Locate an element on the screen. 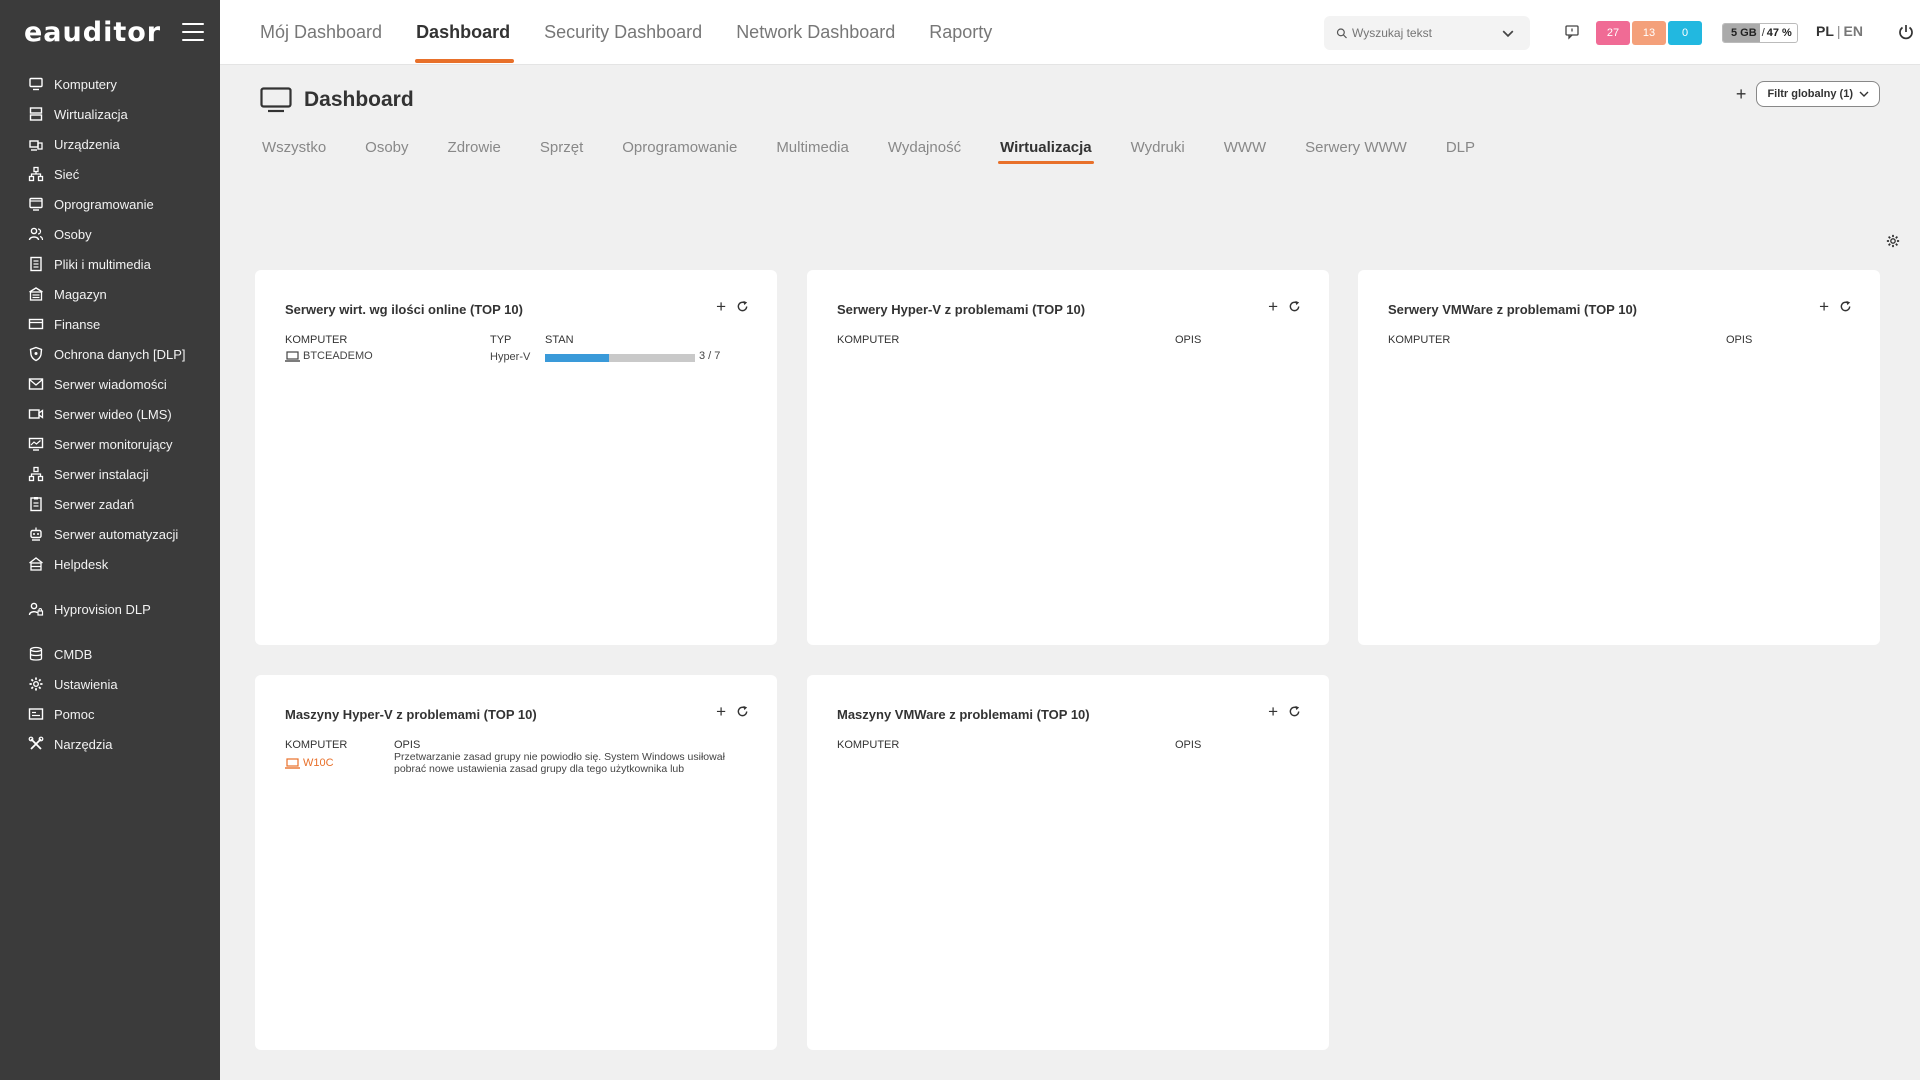 The image size is (1920, 1080). sidebar-item-label: Sieć is located at coordinates (67, 174).